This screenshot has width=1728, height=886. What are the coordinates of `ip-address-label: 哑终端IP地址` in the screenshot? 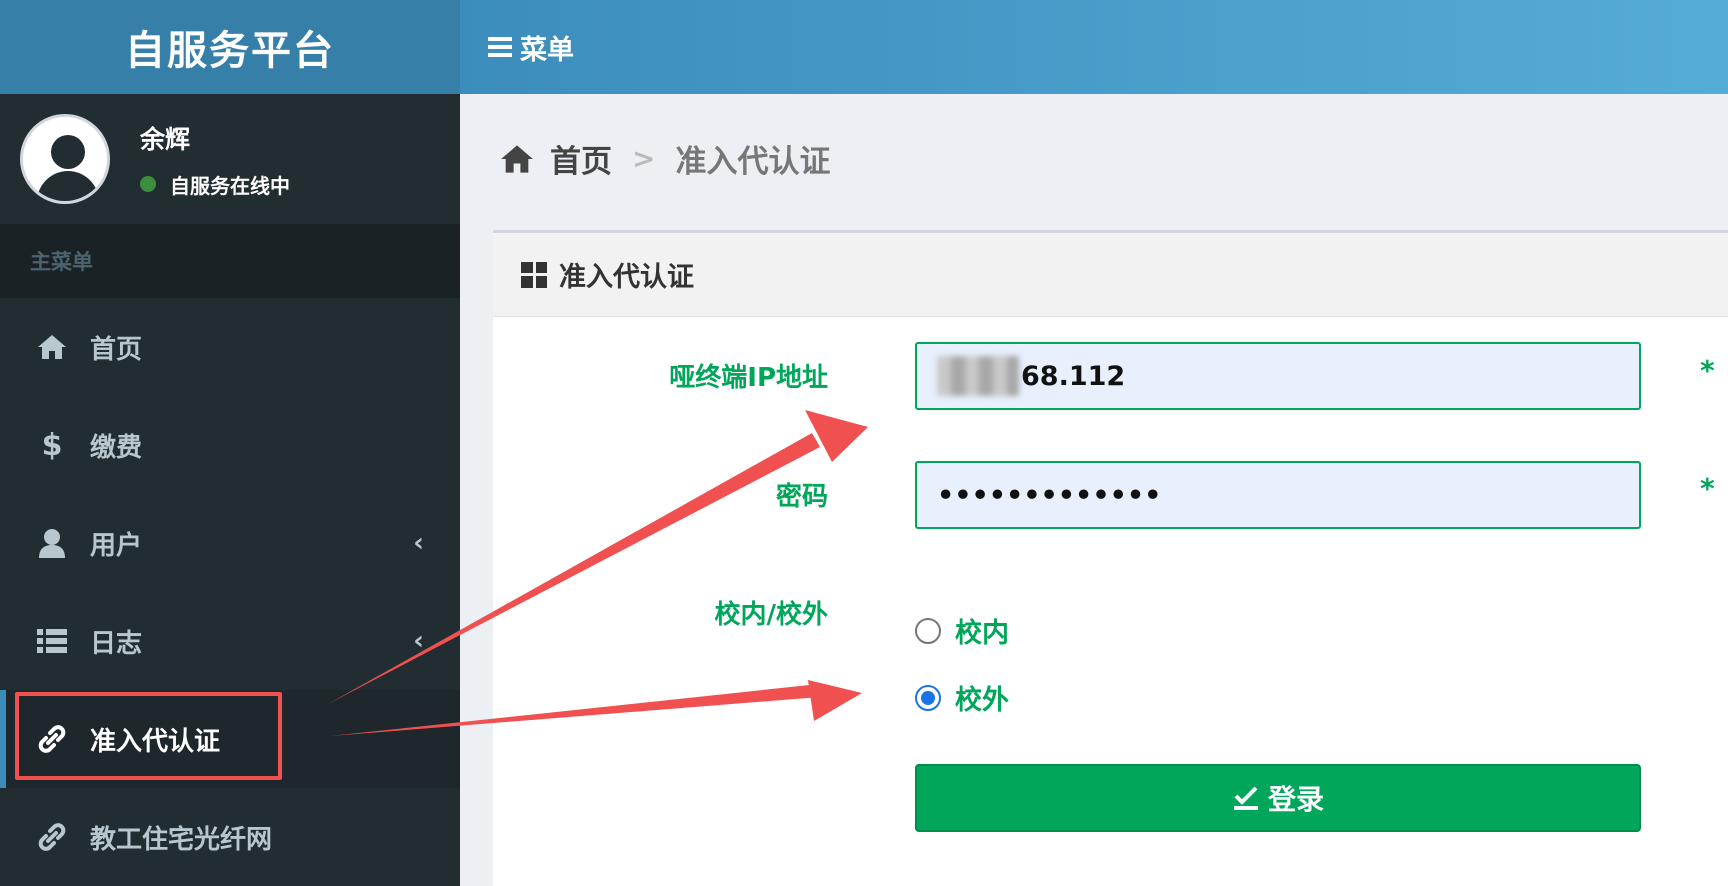 It's located at (748, 378).